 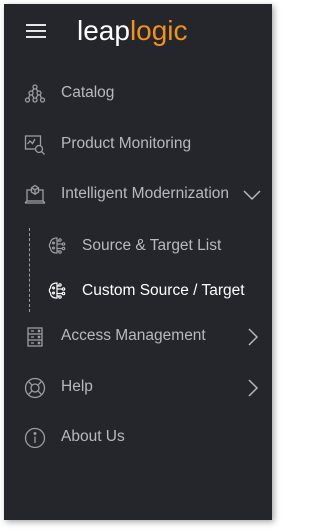 I want to click on sidebar-item-label: Access Management, so click(x=133, y=335).